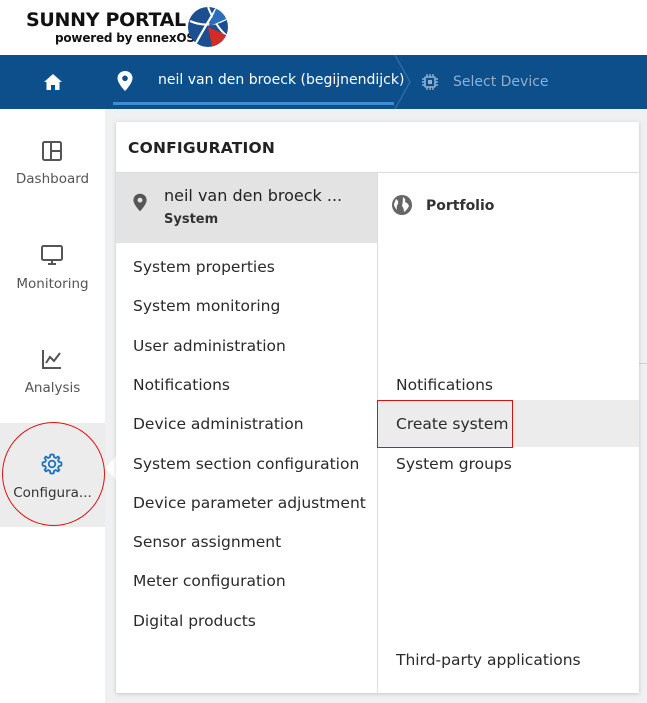  I want to click on nav-site-label: neil van den broeck (begijnendijck), so click(281, 80).